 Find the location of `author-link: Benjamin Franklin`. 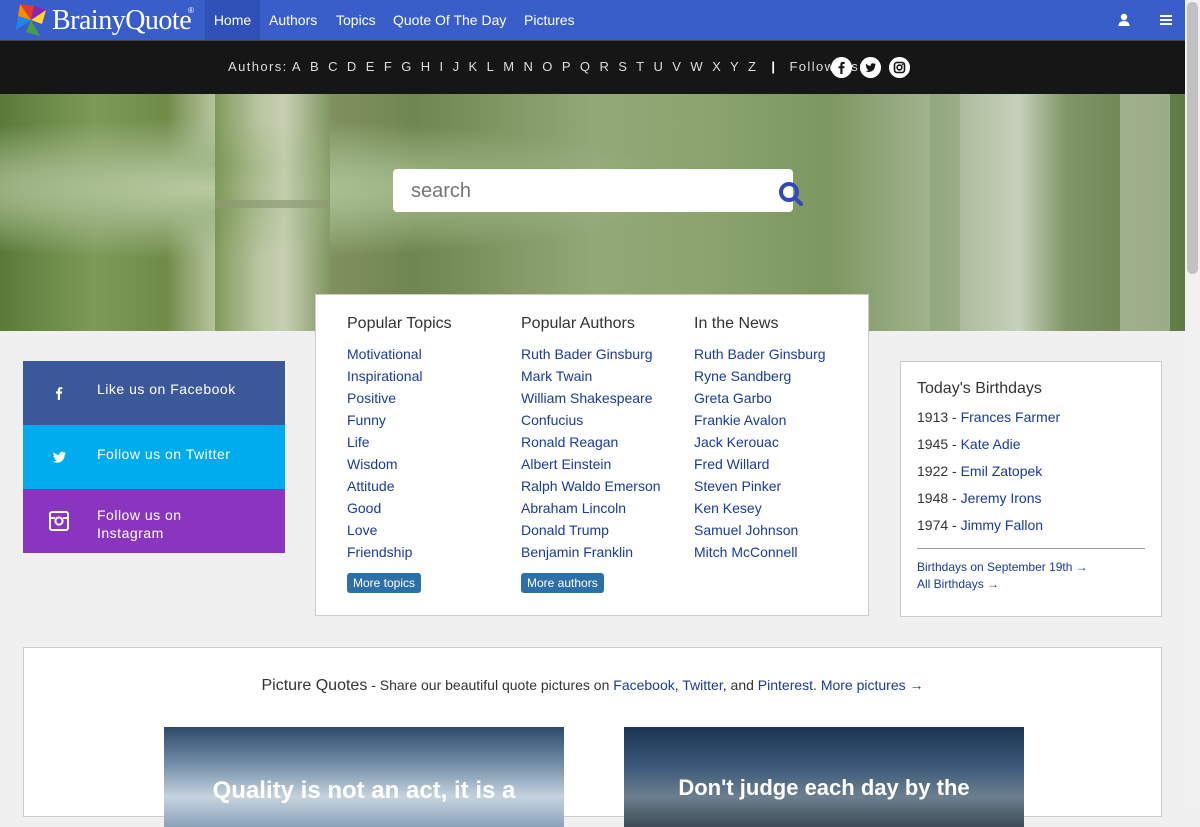

author-link: Benjamin Franklin is located at coordinates (591, 552).